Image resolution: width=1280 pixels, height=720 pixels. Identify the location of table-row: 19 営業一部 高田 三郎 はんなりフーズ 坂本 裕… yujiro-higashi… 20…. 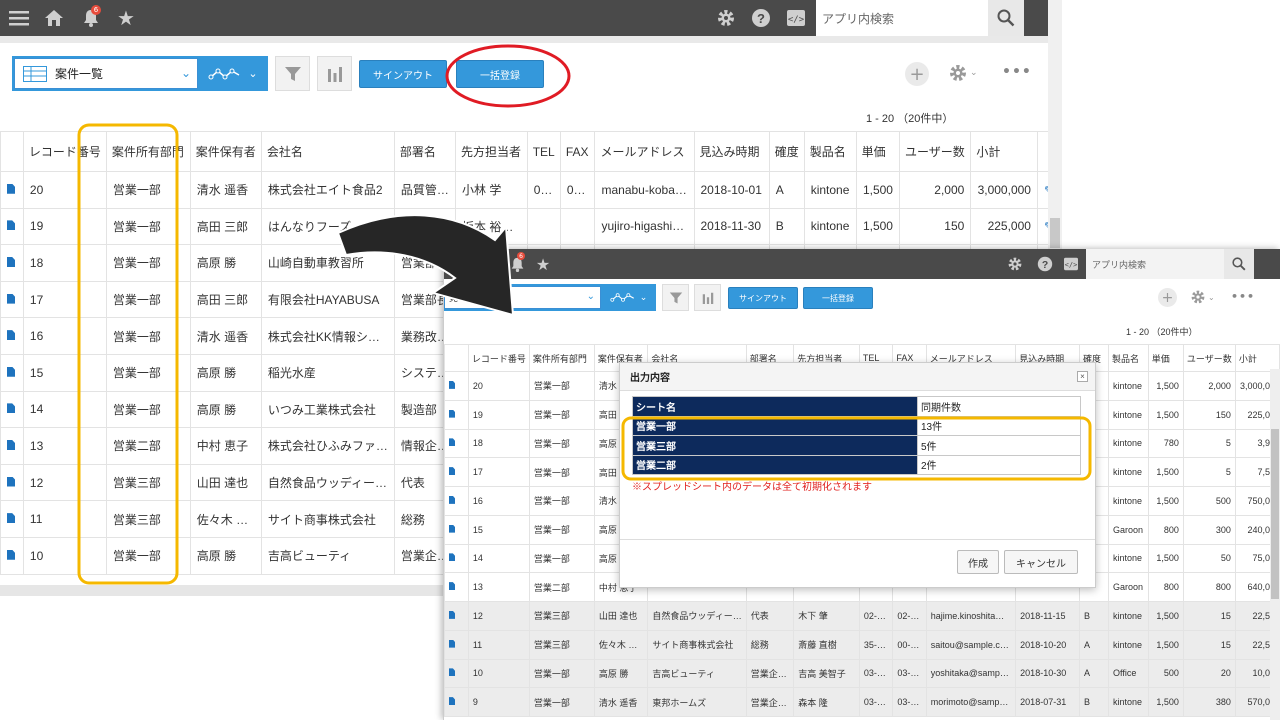
(531, 226).